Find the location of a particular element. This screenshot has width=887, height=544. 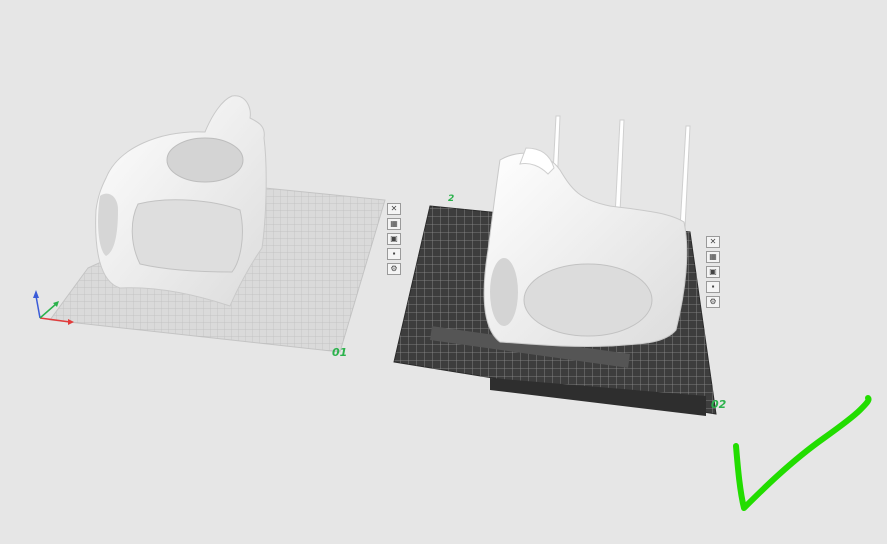

plate-1-label: 01 is located at coordinates (340, 352).